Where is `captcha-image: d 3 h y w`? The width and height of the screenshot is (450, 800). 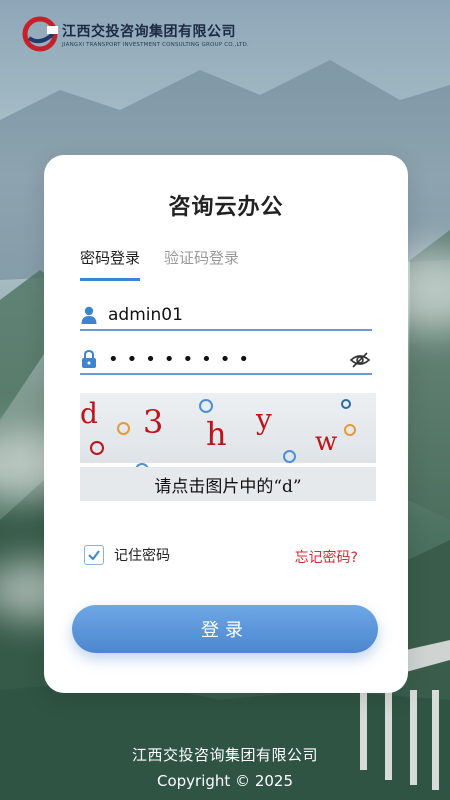 captcha-image: d 3 h y w is located at coordinates (228, 428).